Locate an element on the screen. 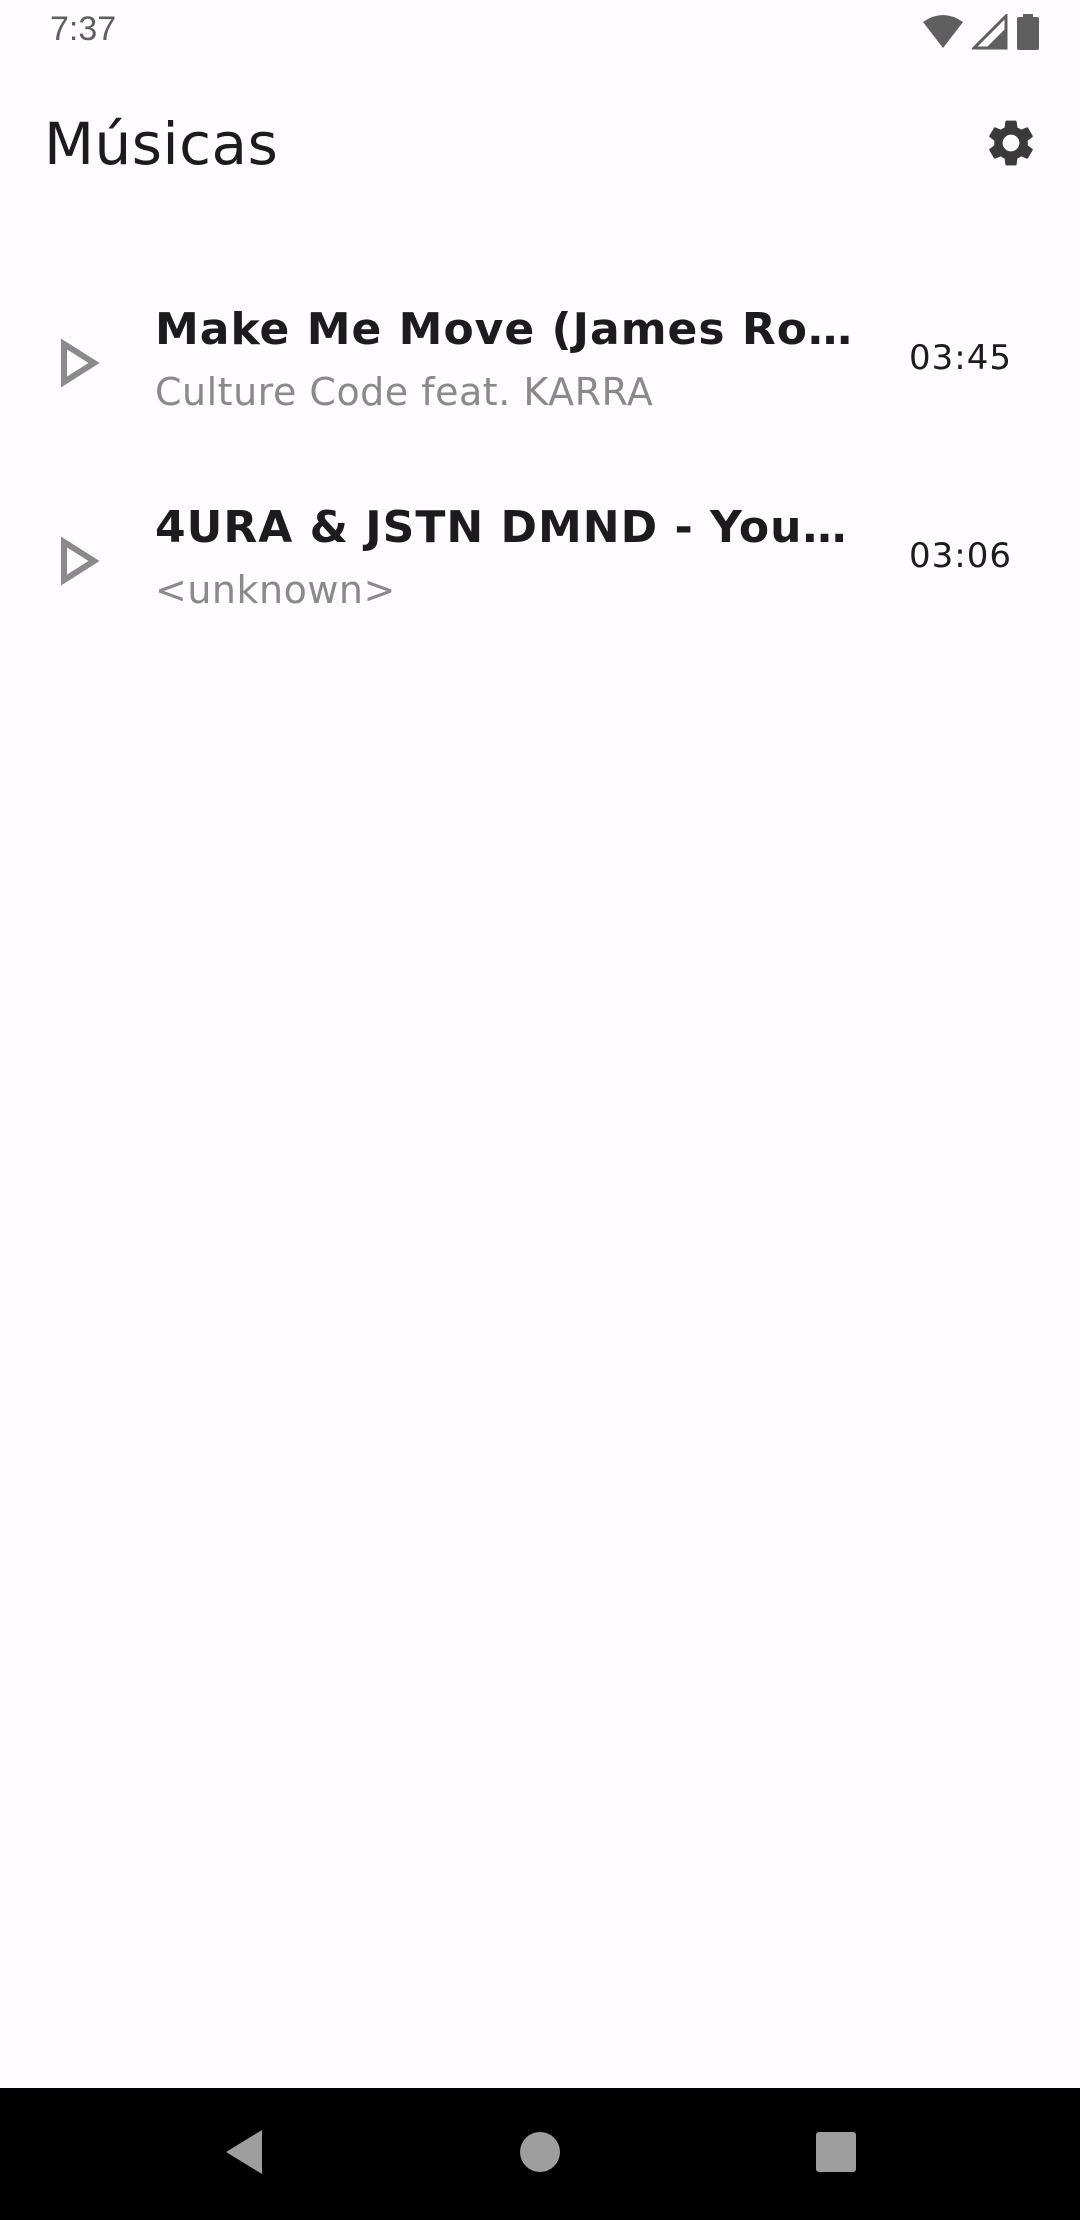 Image resolution: width=1080 pixels, height=2220 pixels. song-duration: 03:06 is located at coordinates (960, 556).